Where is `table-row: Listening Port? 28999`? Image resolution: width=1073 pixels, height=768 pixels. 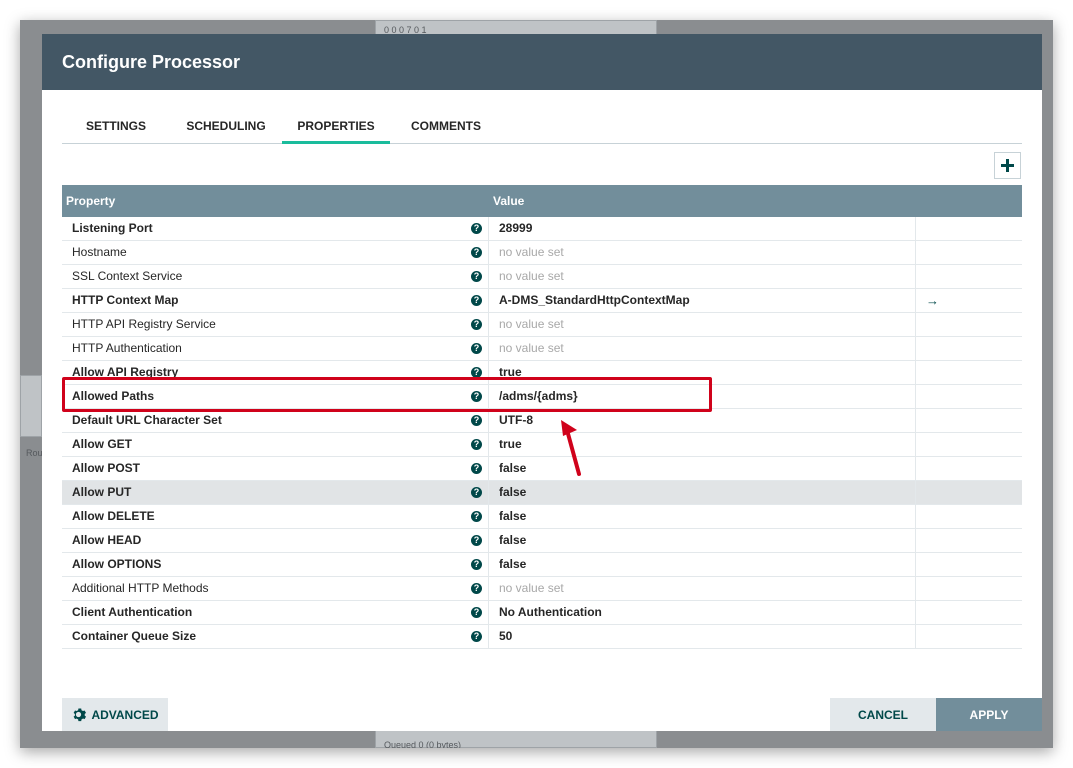
table-row: Listening Port? 28999 is located at coordinates (542, 229).